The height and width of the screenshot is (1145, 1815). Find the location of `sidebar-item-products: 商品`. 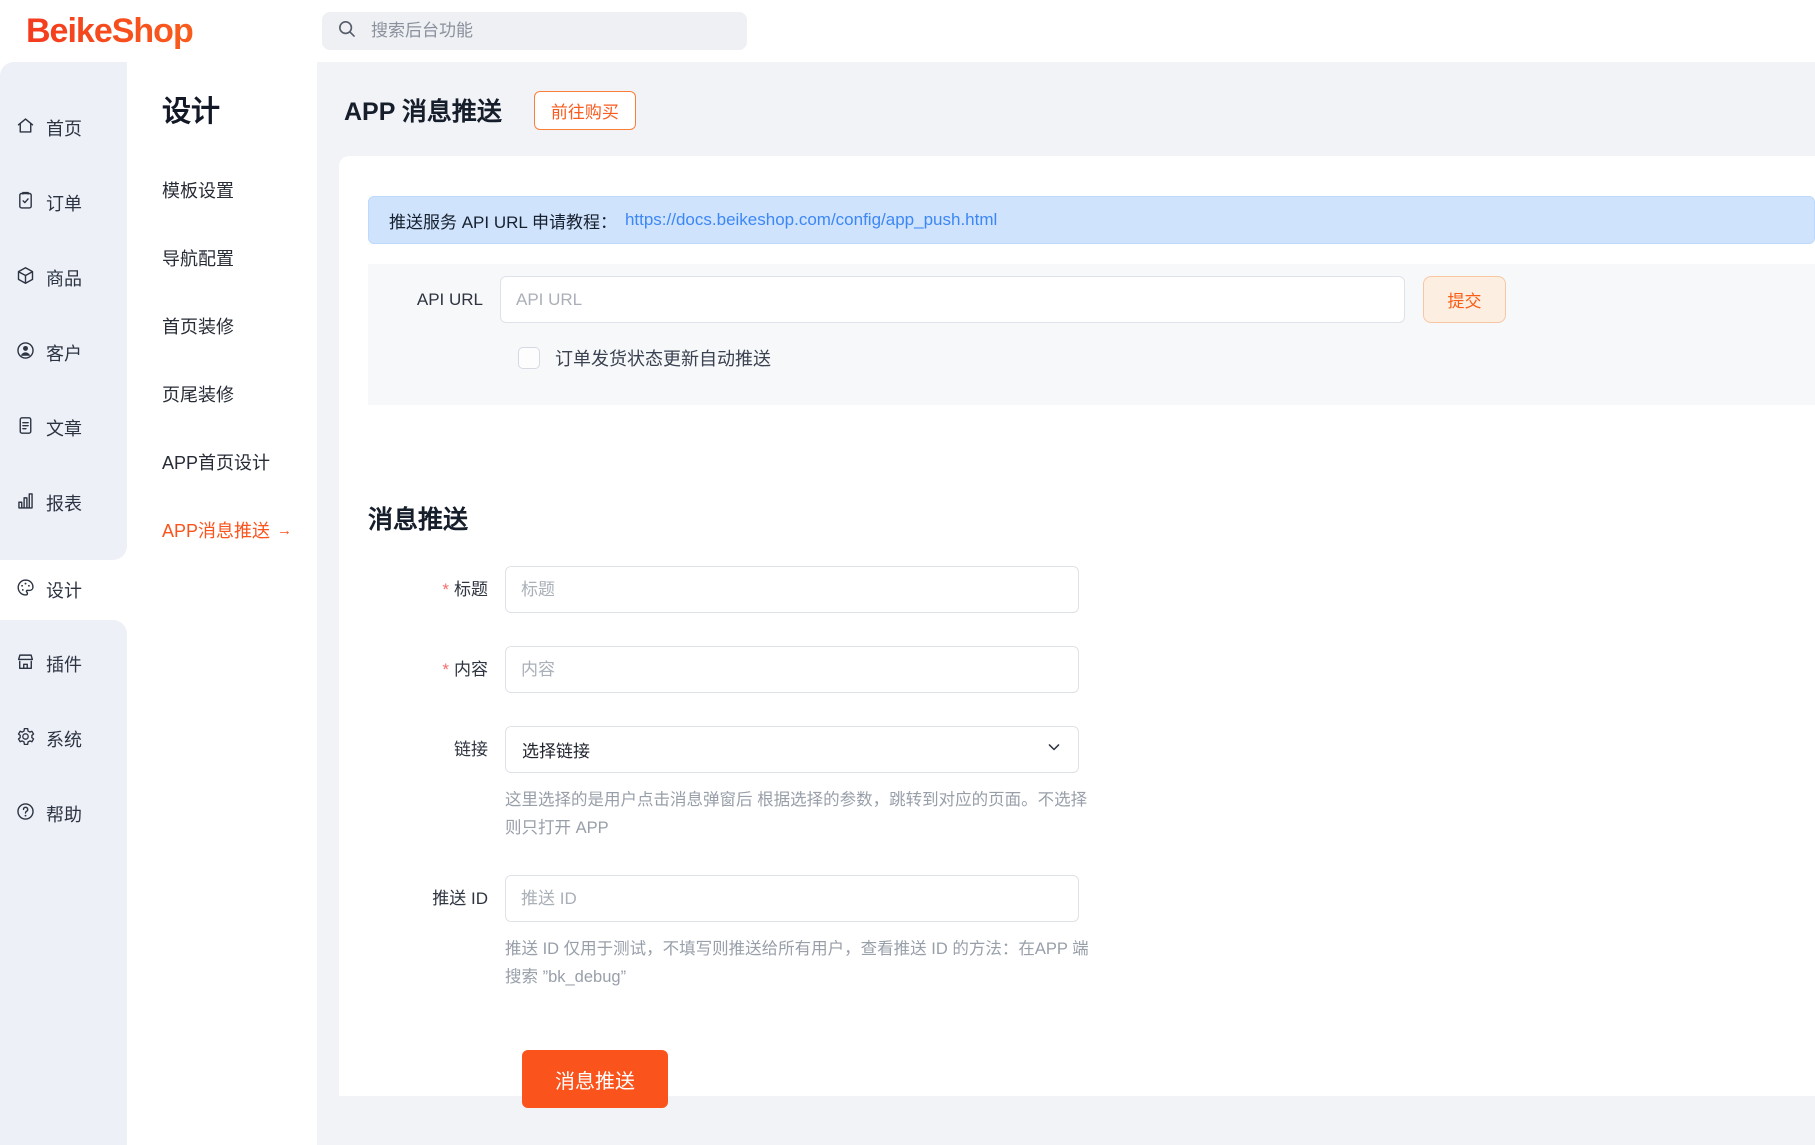

sidebar-item-products: 商品 is located at coordinates (63, 277).